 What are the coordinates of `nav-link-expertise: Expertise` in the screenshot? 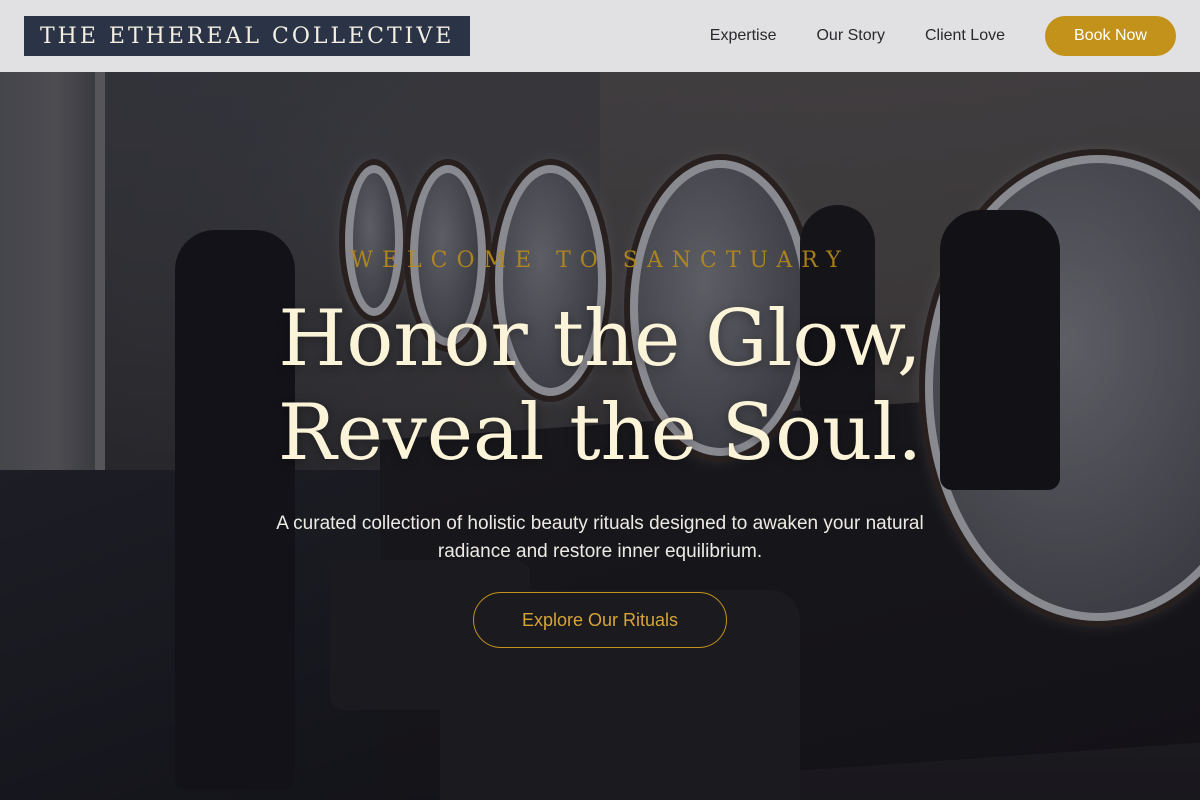 It's located at (743, 36).